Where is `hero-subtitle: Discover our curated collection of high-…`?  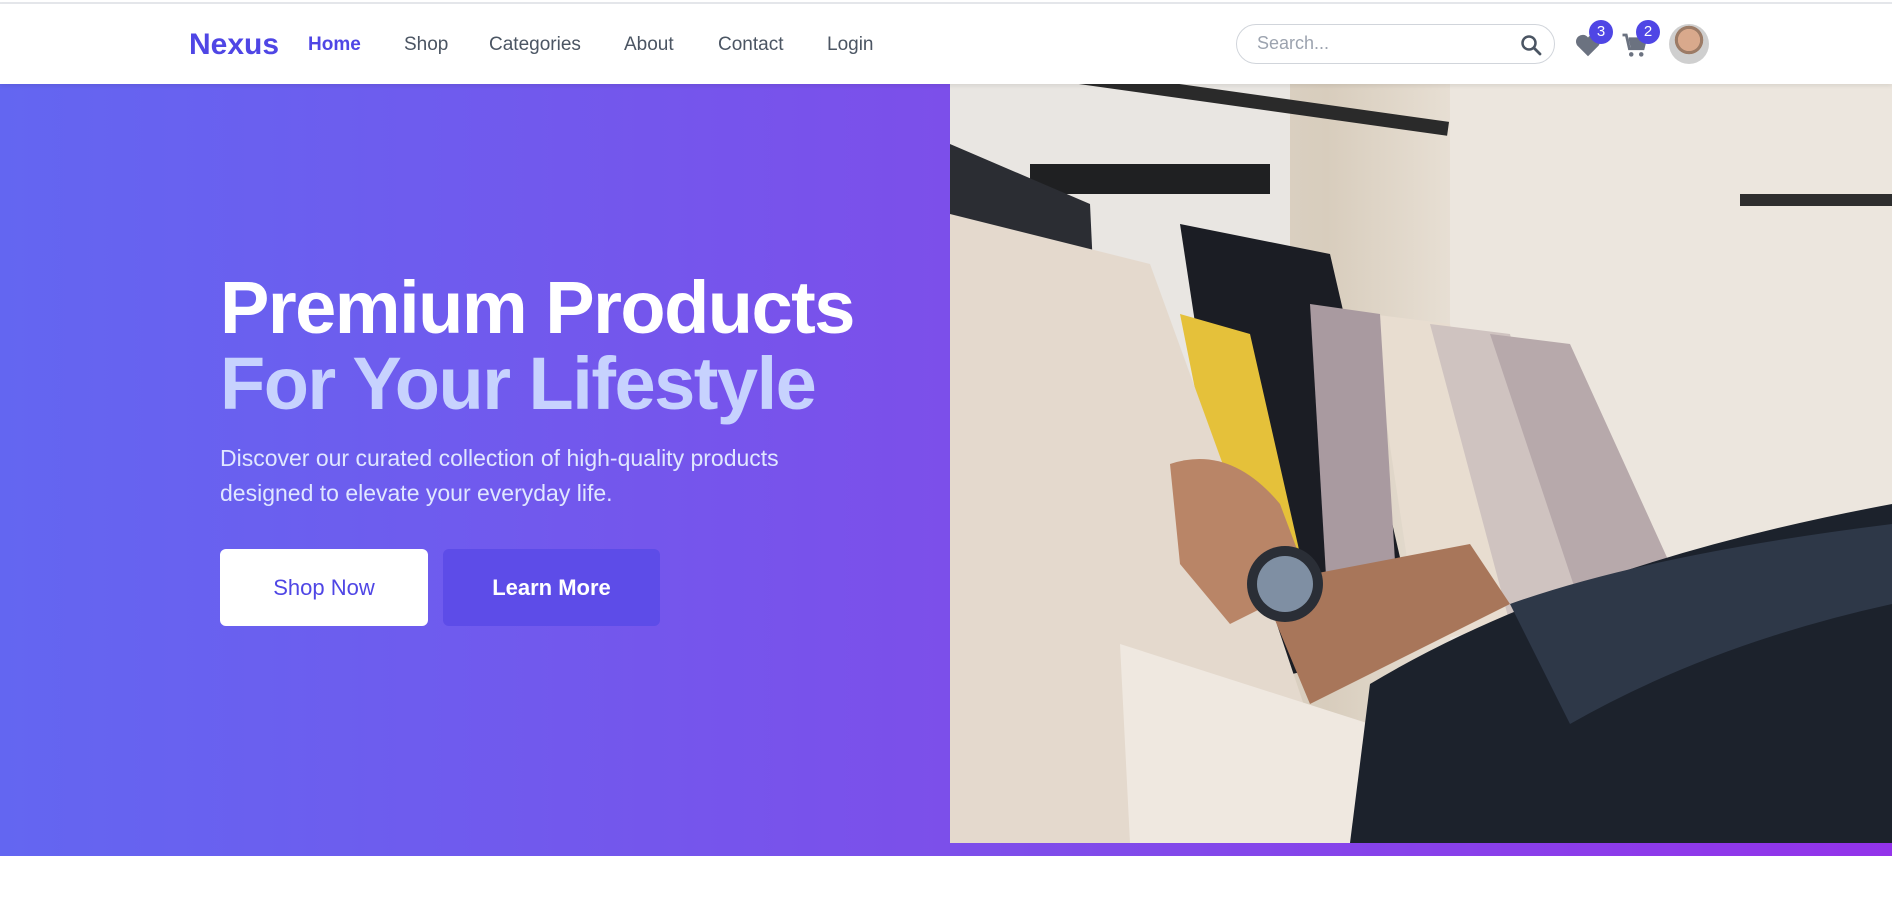
hero-subtitle: Discover our curated collection of high-… is located at coordinates (499, 475).